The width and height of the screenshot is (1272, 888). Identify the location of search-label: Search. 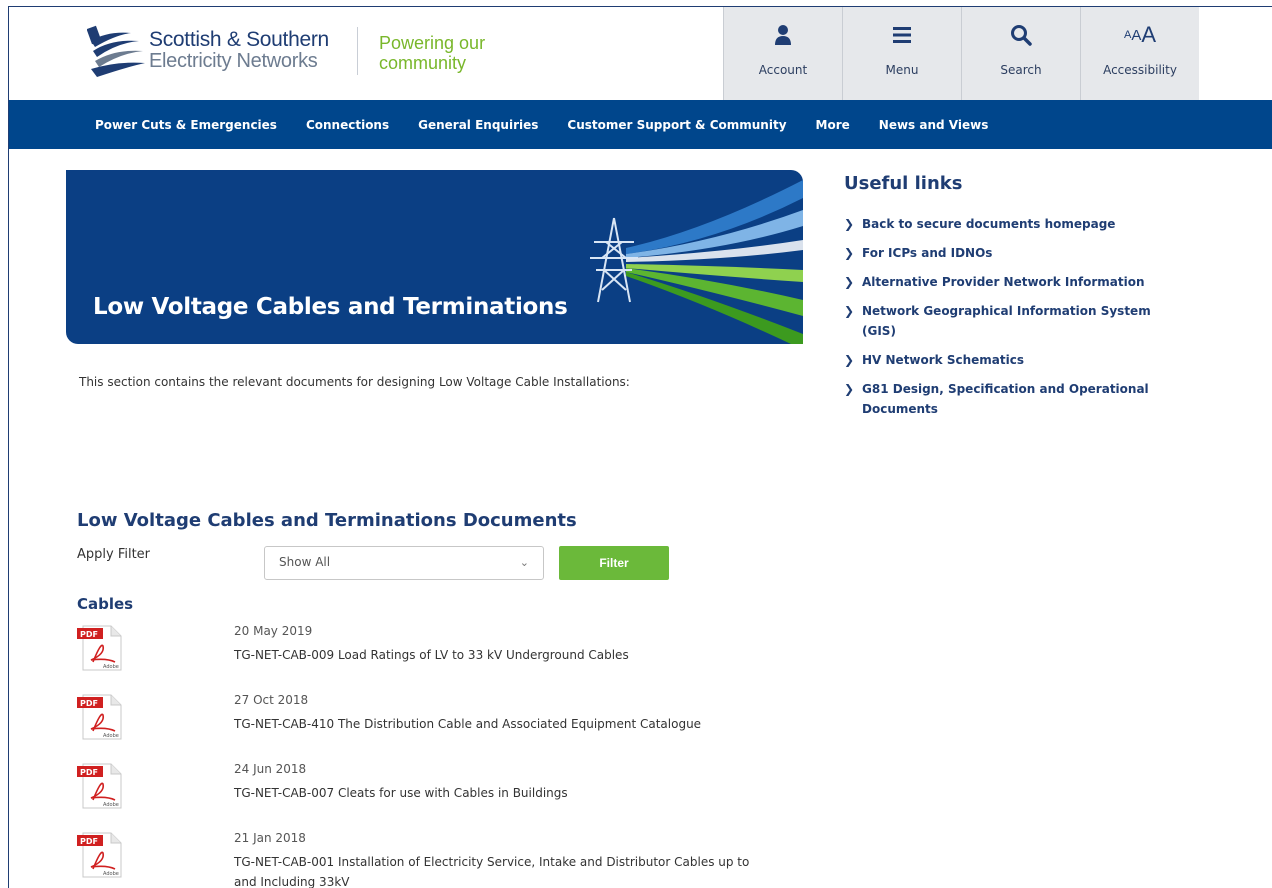
(1021, 70).